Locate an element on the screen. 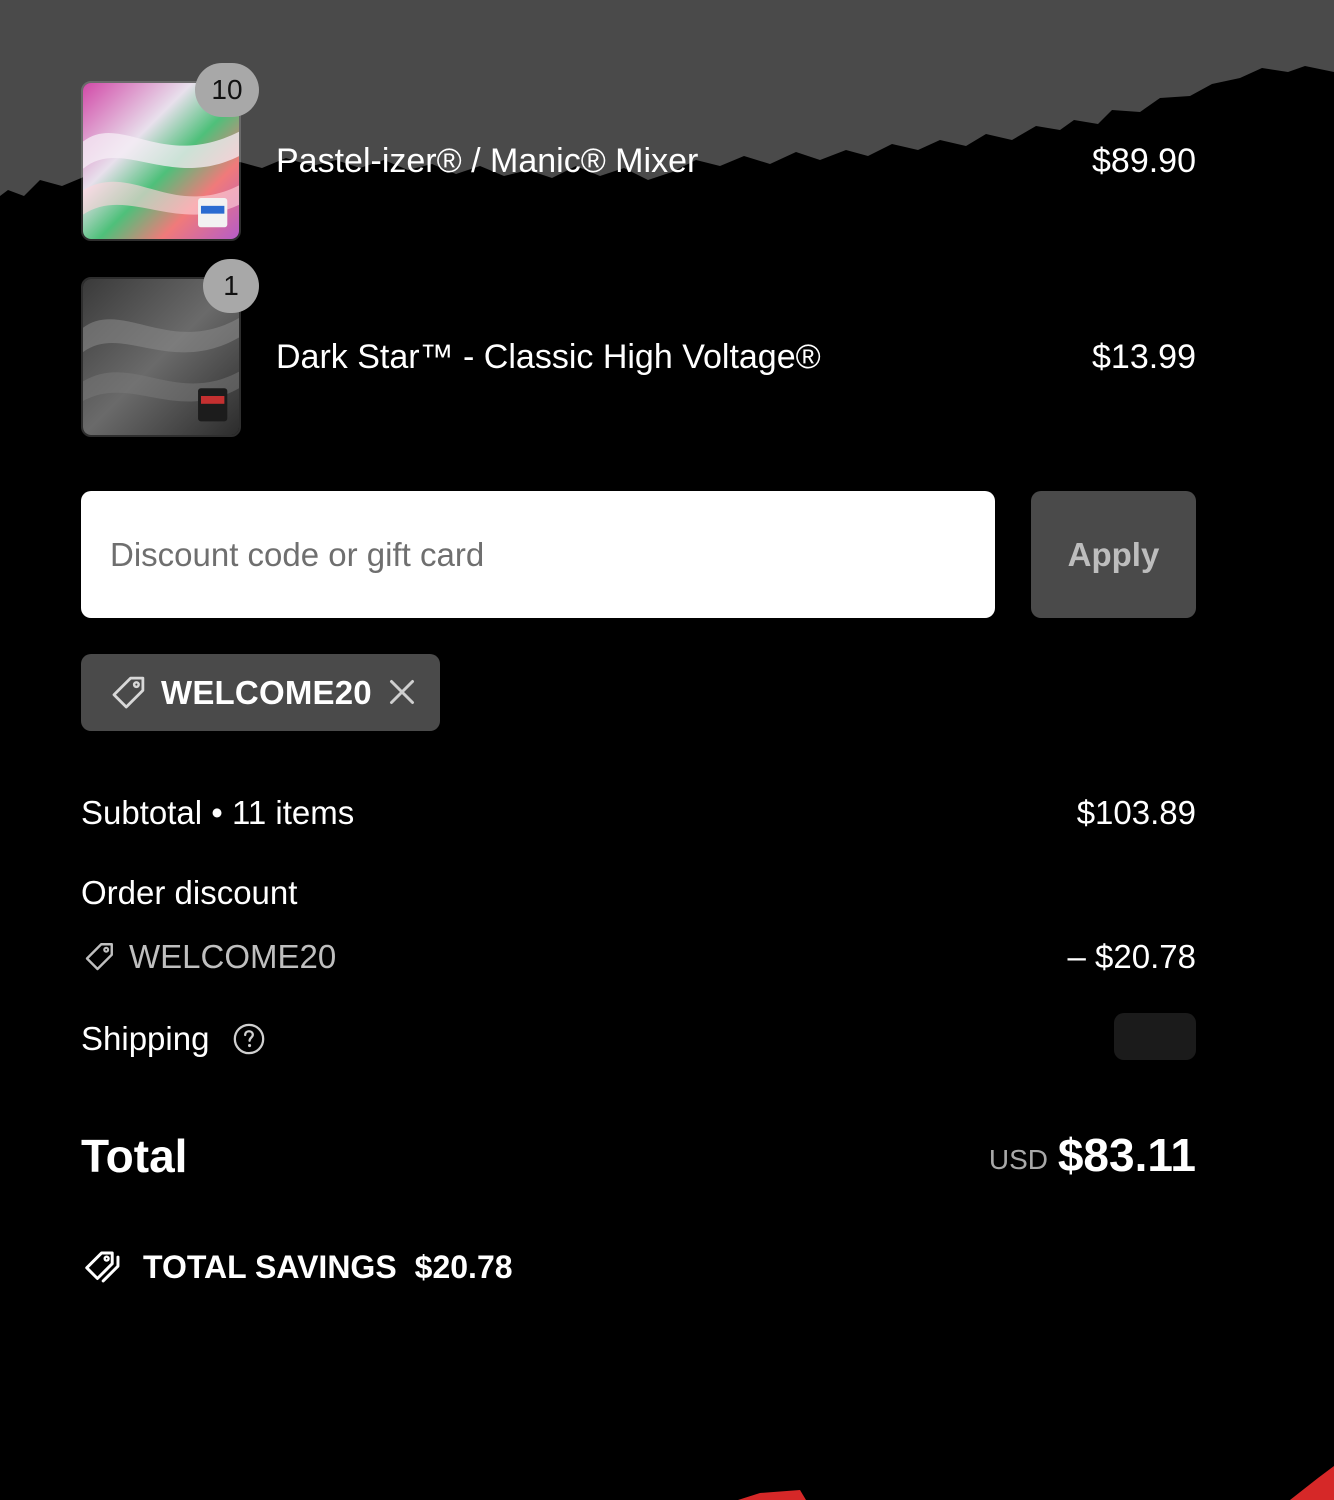  total-savings: TOTAL SAVINGS $20.78 is located at coordinates (297, 1267).